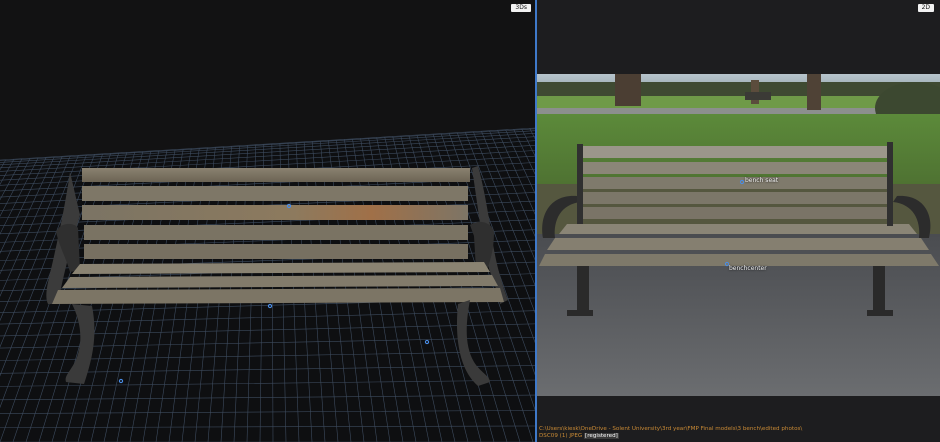 The image size is (940, 442). I want to click on pin-label-bench-seat: bench seat, so click(761, 180).